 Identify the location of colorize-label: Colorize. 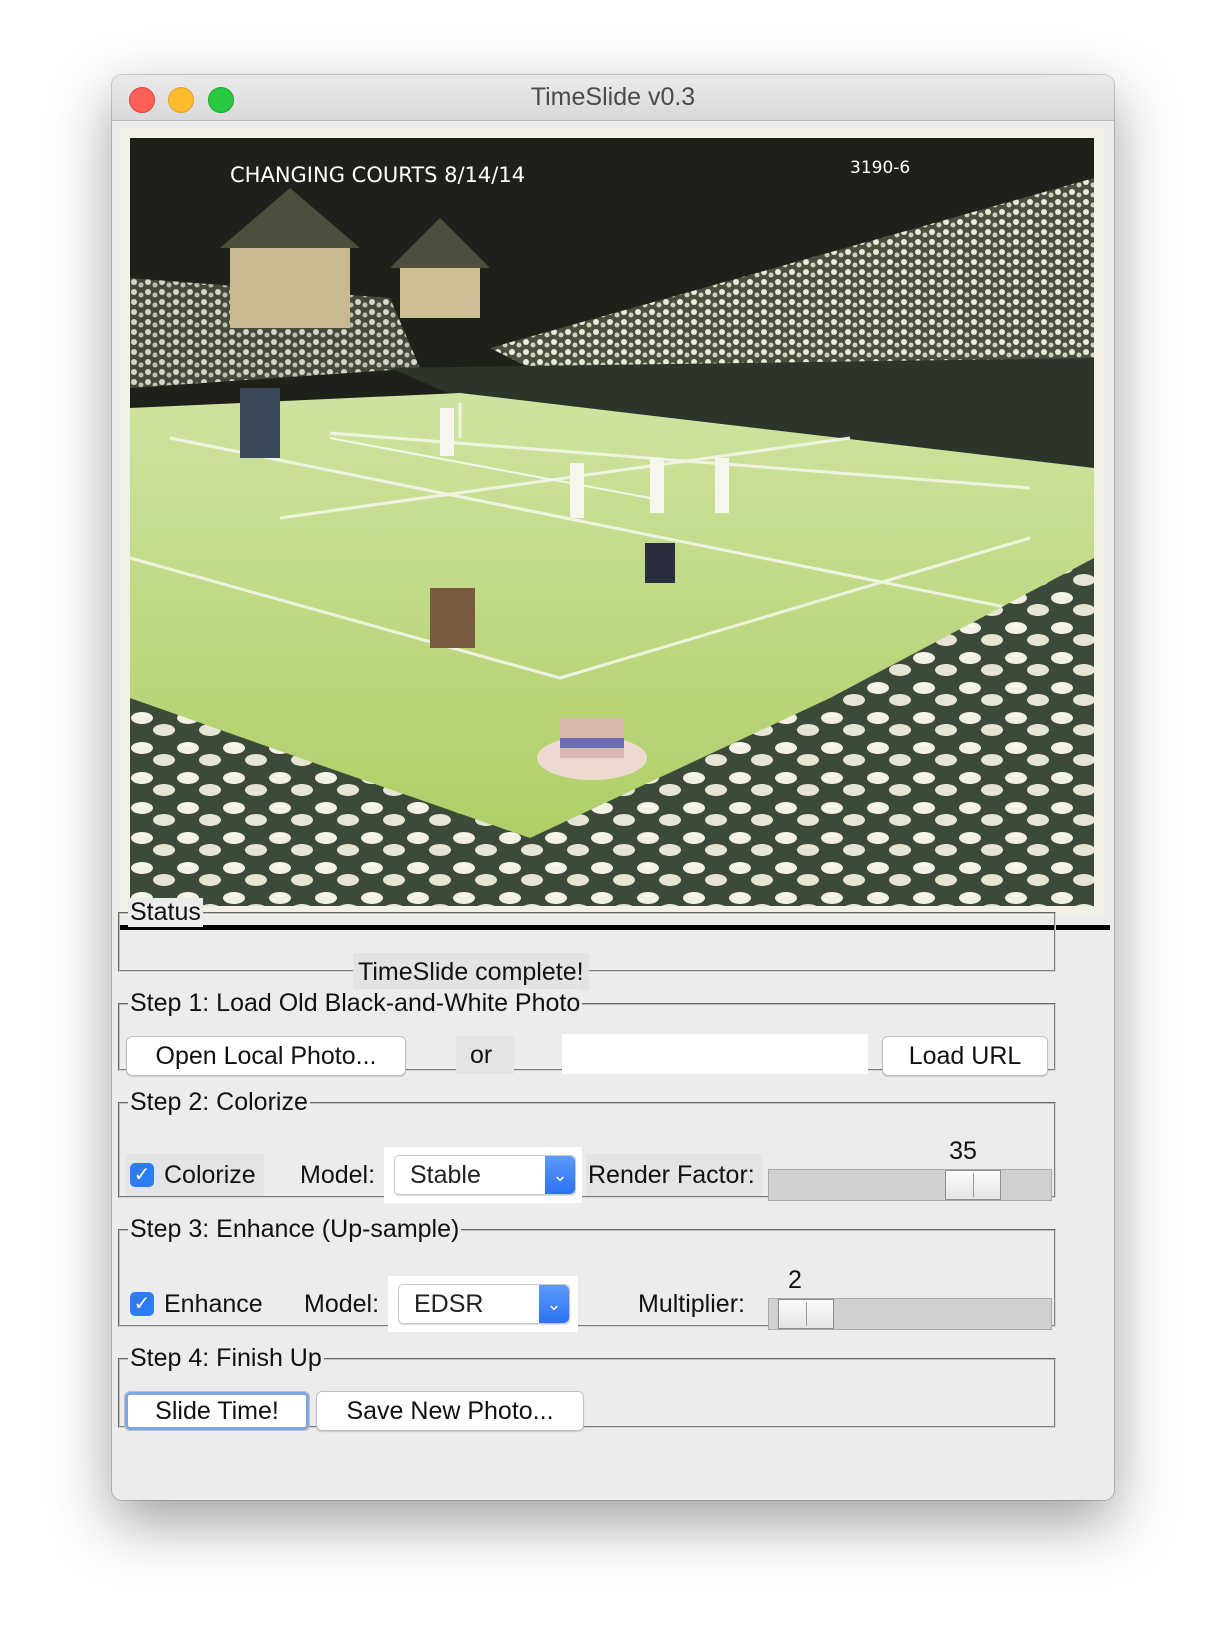
(210, 1175).